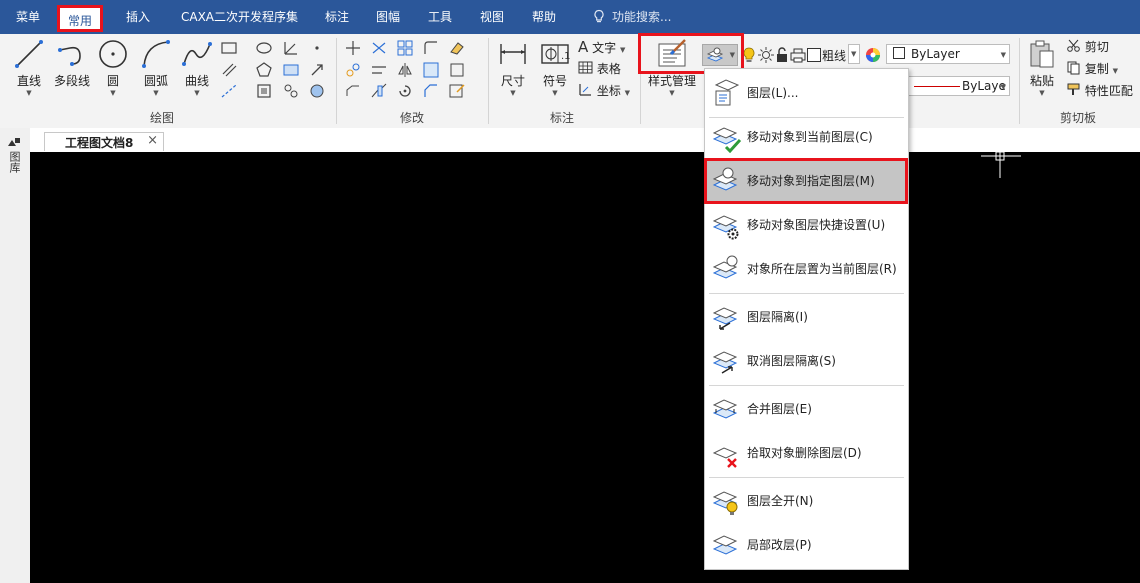  Describe the element at coordinates (264, 91) in the screenshot. I see `block-icon` at that location.